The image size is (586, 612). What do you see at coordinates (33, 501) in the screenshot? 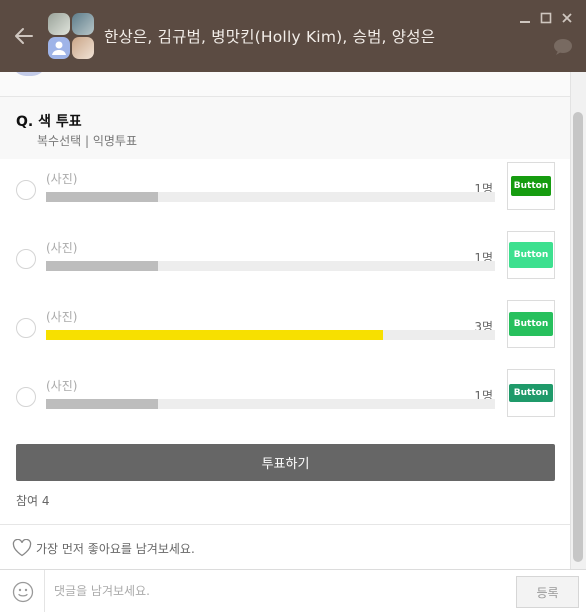
I see `participant-count: 참여 4` at bounding box center [33, 501].